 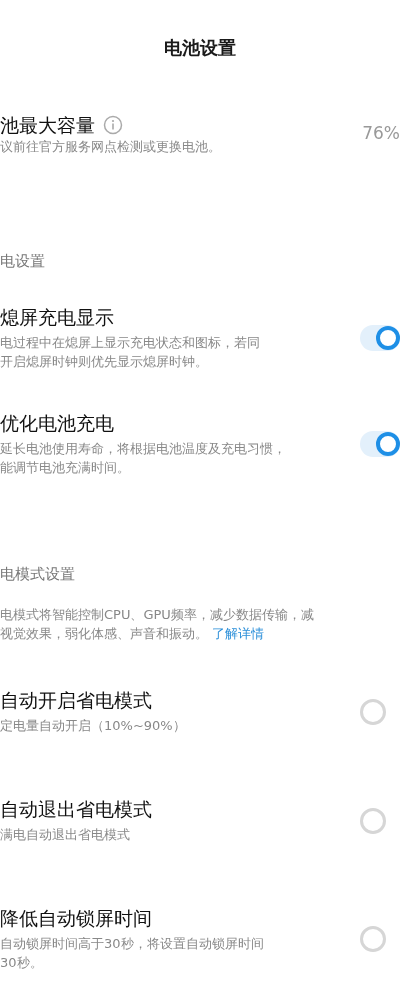 I want to click on learn-more-link: 了解详情, so click(x=238, y=633).